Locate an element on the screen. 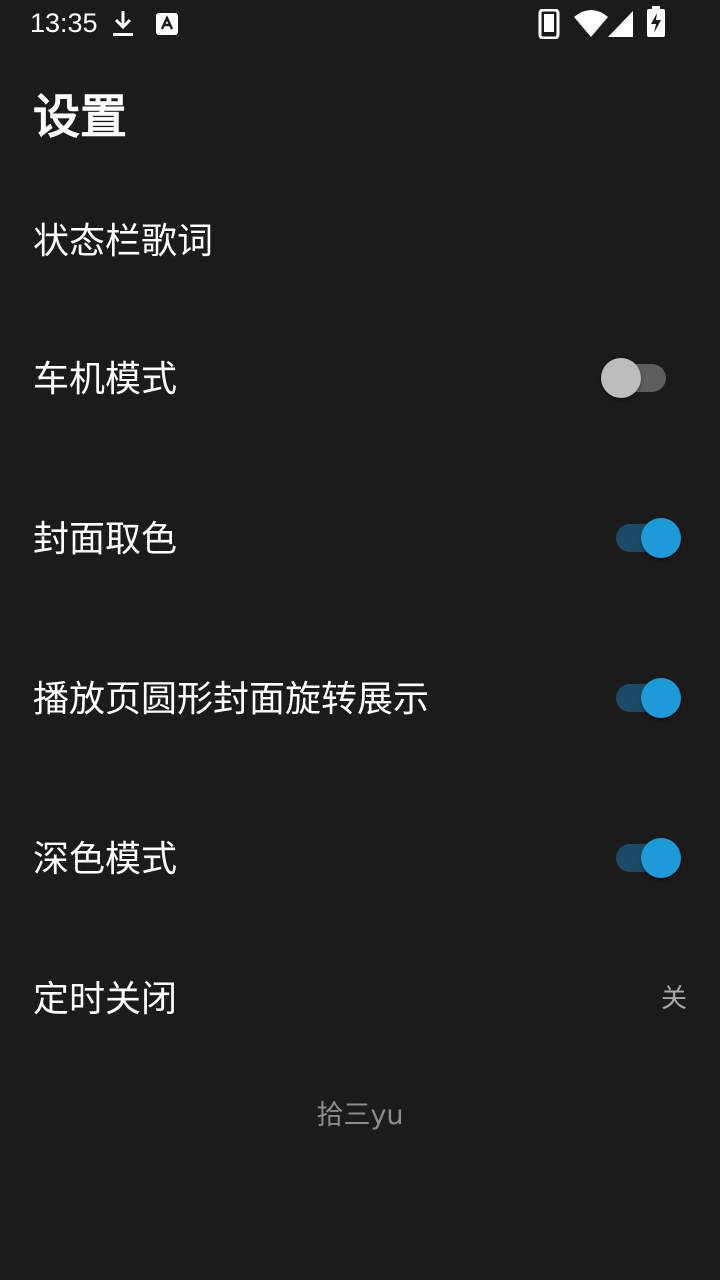 The width and height of the screenshot is (720, 1280). setting-label: 深色模式 is located at coordinates (105, 859).